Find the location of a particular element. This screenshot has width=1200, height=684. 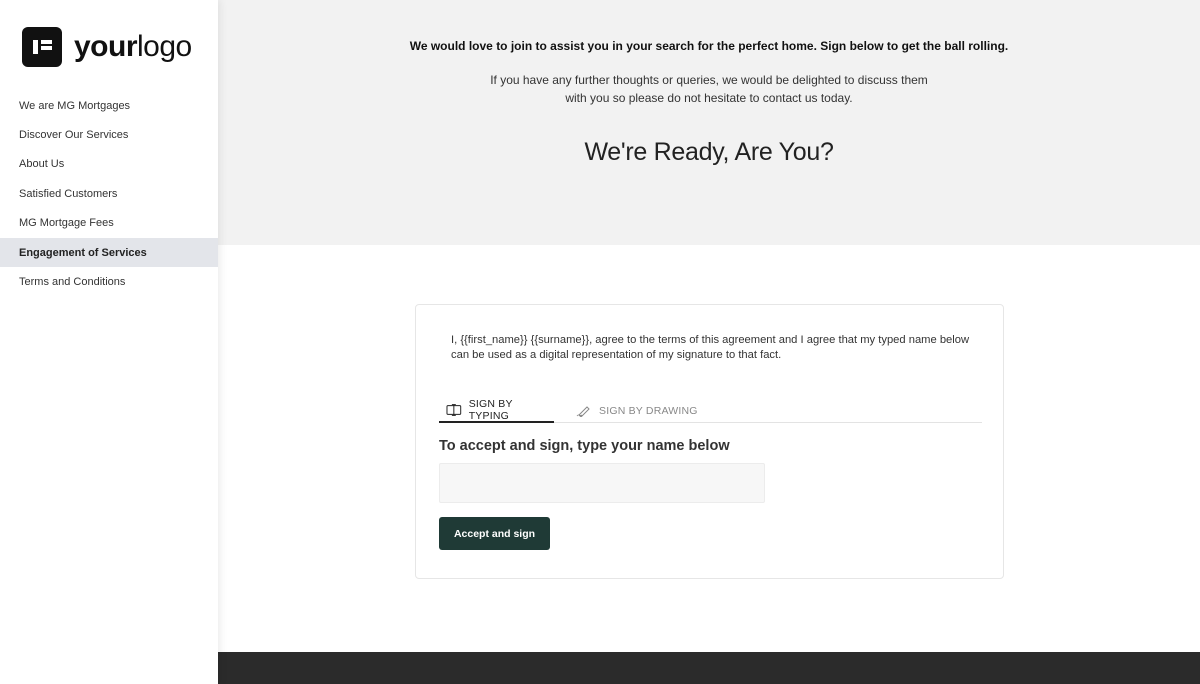

tab-sign-by-typing: SIGN BY TYPING is located at coordinates (496, 410).